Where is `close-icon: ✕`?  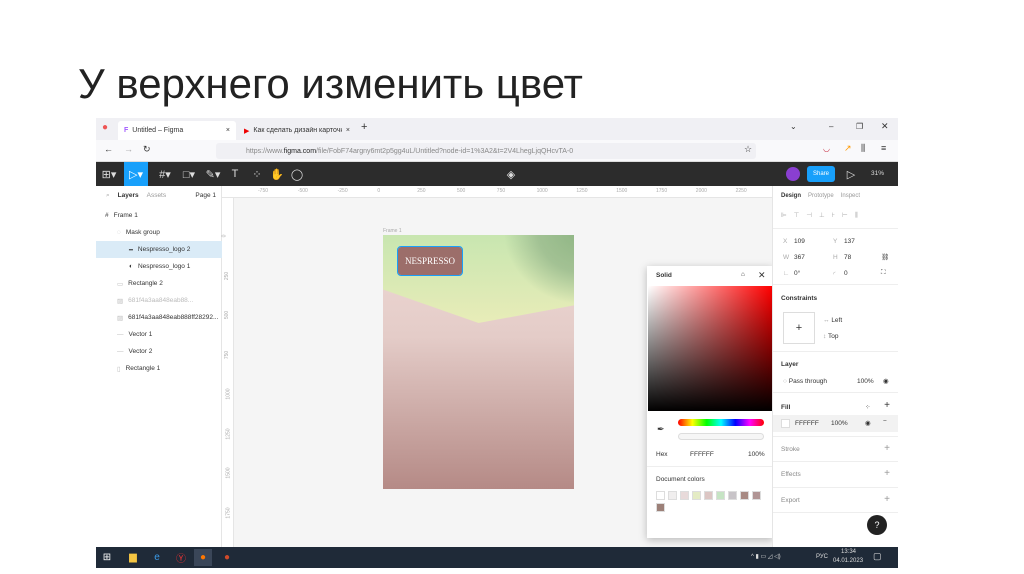
close-icon: ✕ is located at coordinates (762, 275).